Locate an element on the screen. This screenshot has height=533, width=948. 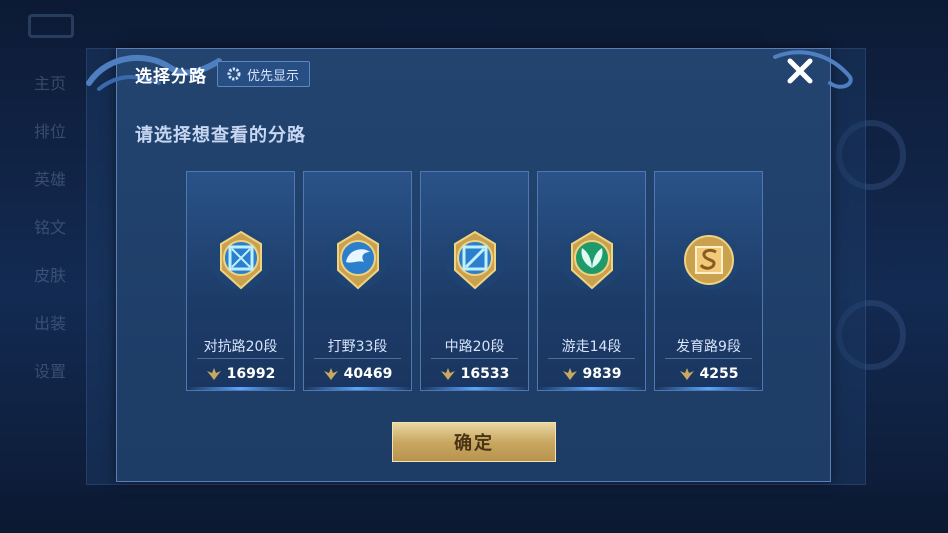
mid-lane-icon is located at coordinates (475, 260).